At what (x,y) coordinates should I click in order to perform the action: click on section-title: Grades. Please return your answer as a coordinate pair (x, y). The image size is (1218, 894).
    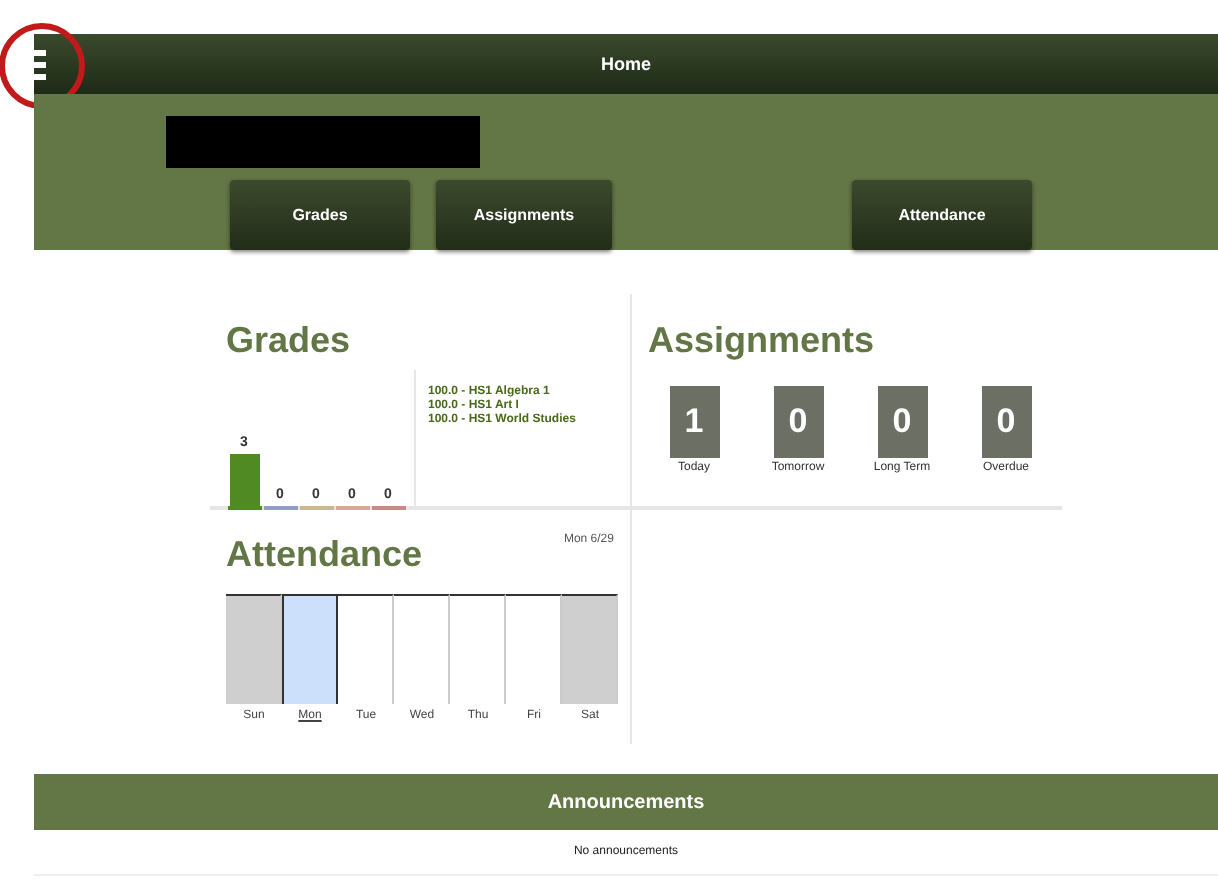
    Looking at the image, I should click on (289, 341).